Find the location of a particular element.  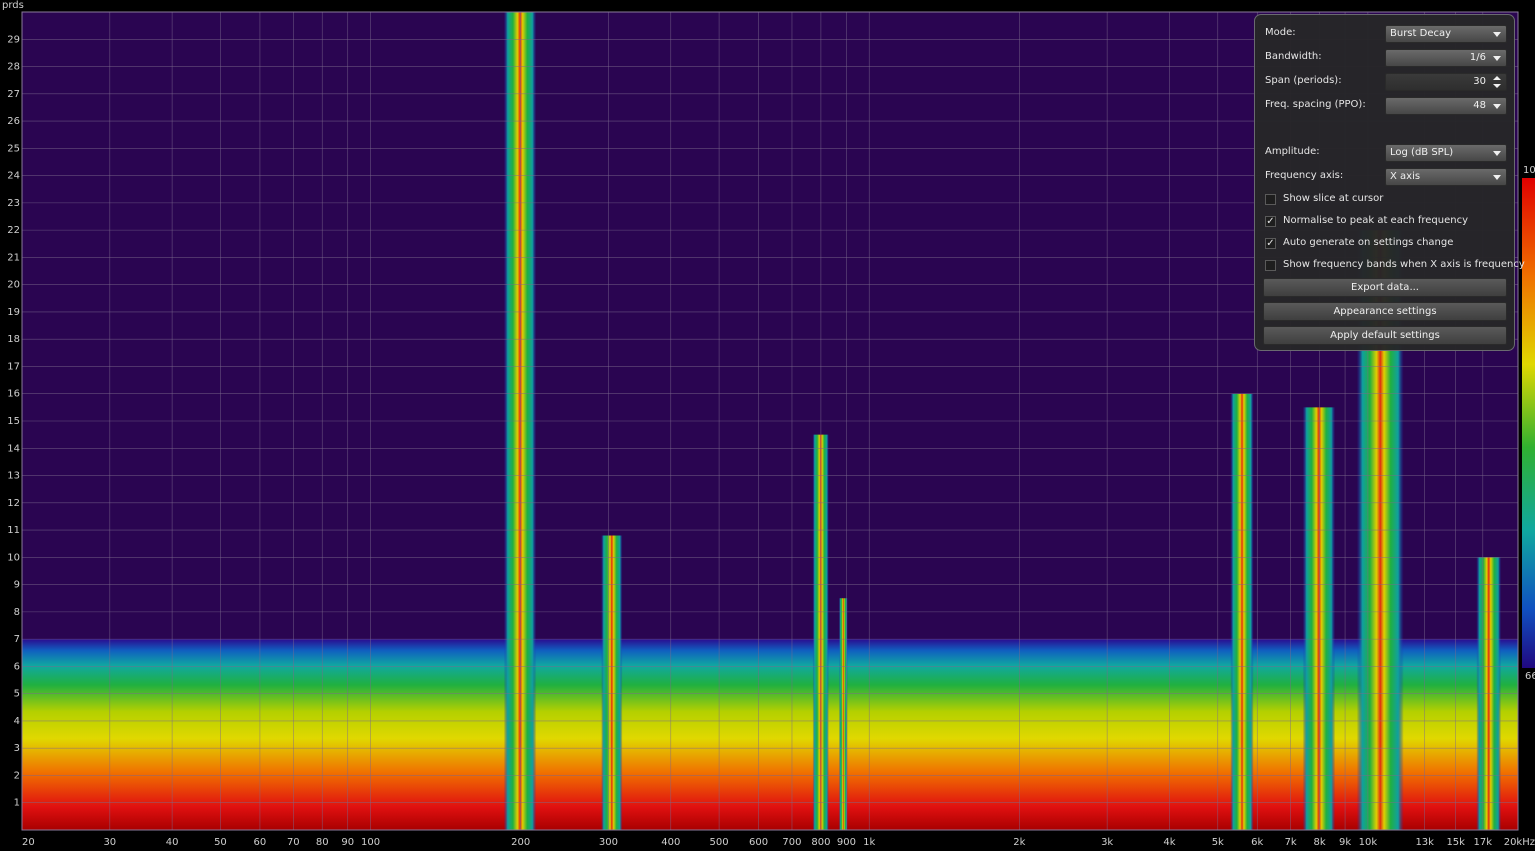

normalise-label: Normalise to peak at each frequency is located at coordinates (1375, 220).